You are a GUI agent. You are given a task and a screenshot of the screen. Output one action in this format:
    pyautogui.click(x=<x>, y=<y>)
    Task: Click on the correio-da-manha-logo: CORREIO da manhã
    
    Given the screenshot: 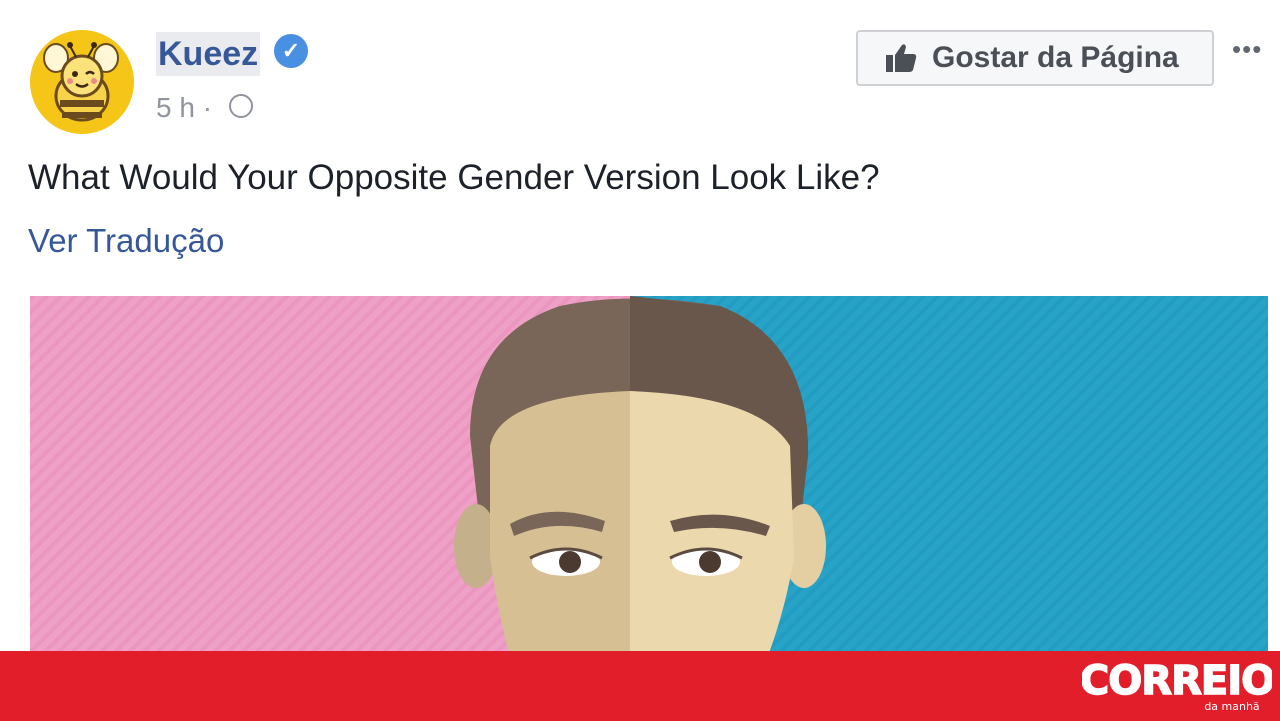 What is the action you would take?
    pyautogui.click(x=1177, y=685)
    